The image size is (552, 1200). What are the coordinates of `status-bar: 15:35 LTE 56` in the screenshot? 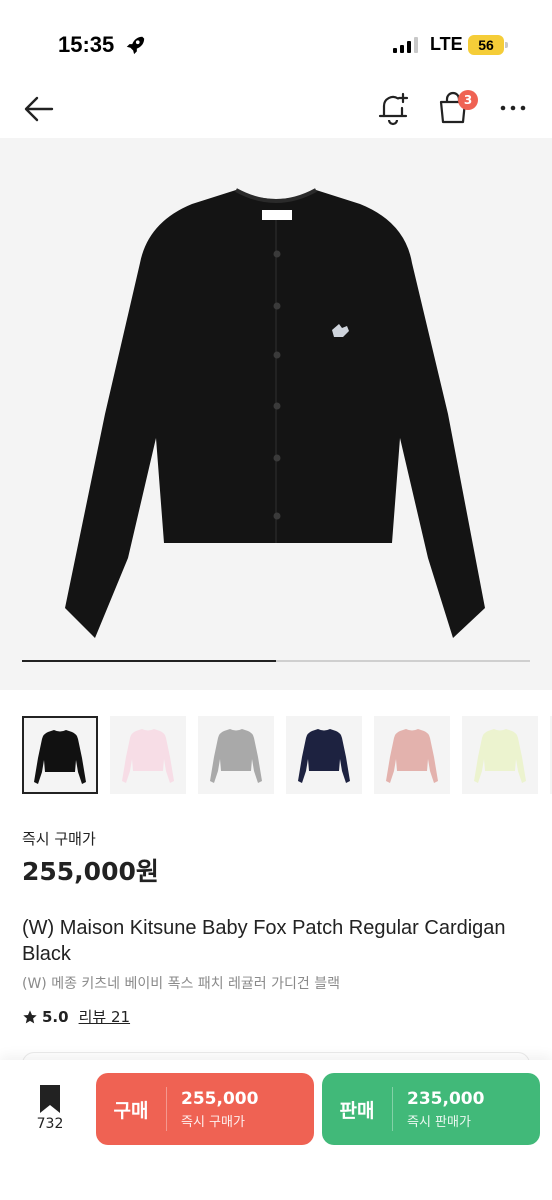 It's located at (276, 45).